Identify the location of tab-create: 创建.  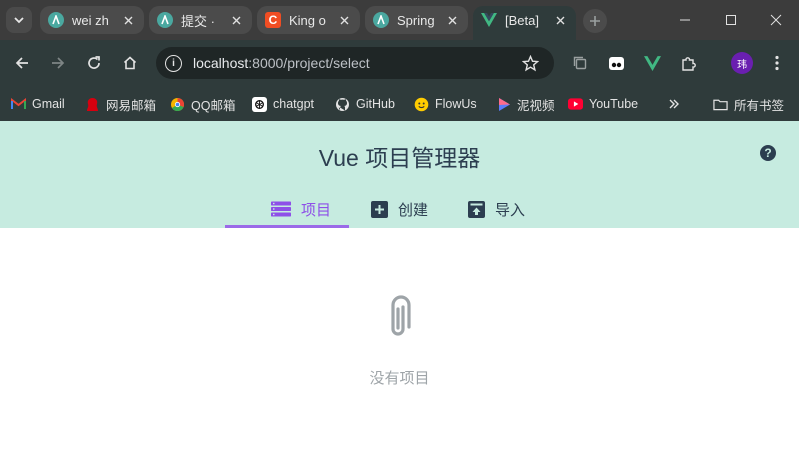
(399, 209).